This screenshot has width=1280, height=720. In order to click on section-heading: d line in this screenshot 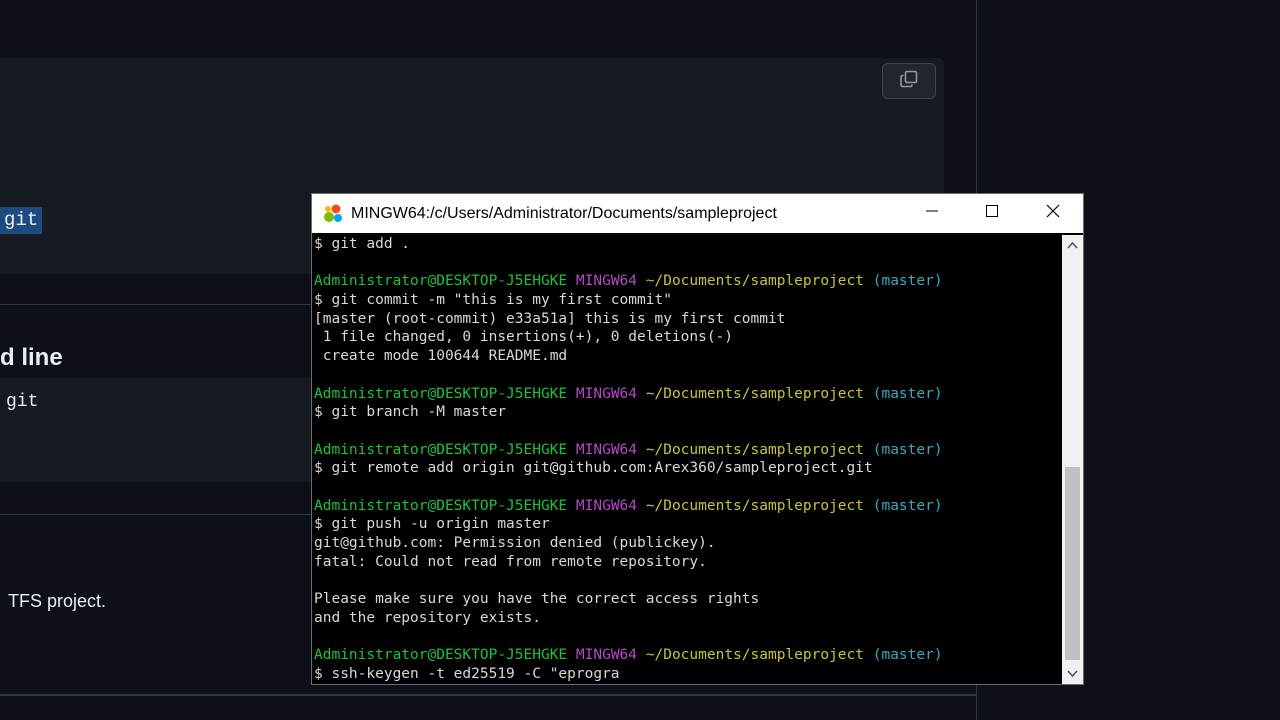, I will do `click(31, 357)`.